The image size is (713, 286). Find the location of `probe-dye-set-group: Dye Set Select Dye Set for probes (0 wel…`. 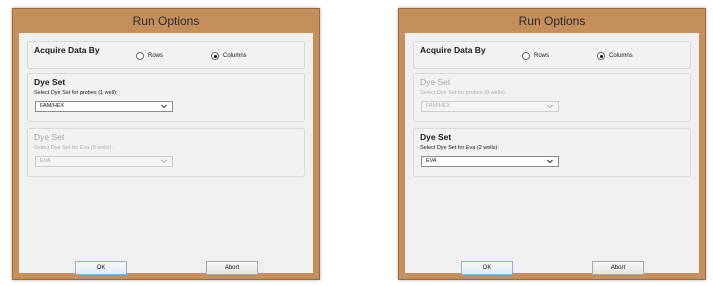

probe-dye-set-group: Dye Set Select Dye Set for probes (0 wel… is located at coordinates (552, 97).